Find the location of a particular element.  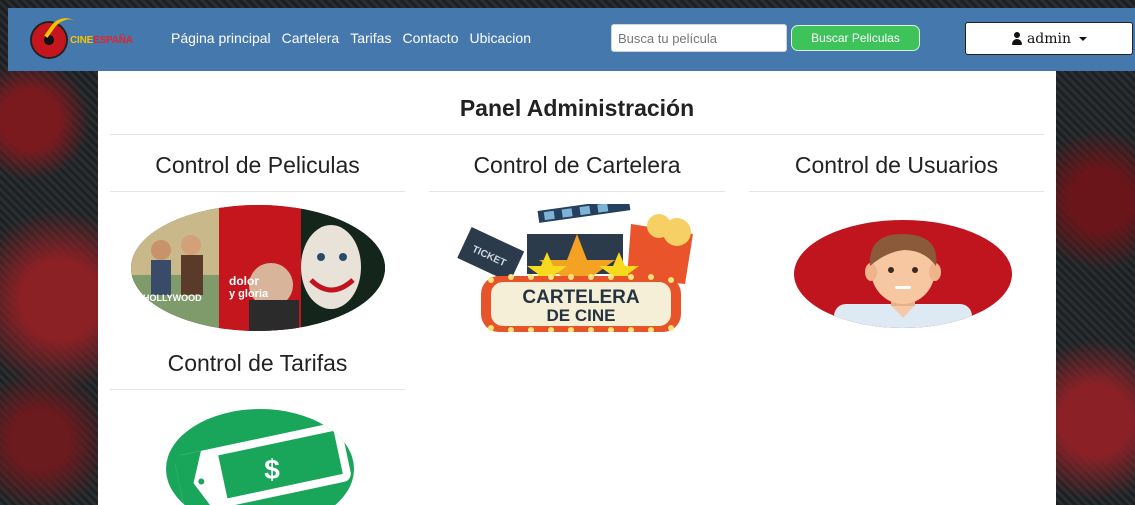

brand-name-part2: ESPAÑA is located at coordinates (113, 40).